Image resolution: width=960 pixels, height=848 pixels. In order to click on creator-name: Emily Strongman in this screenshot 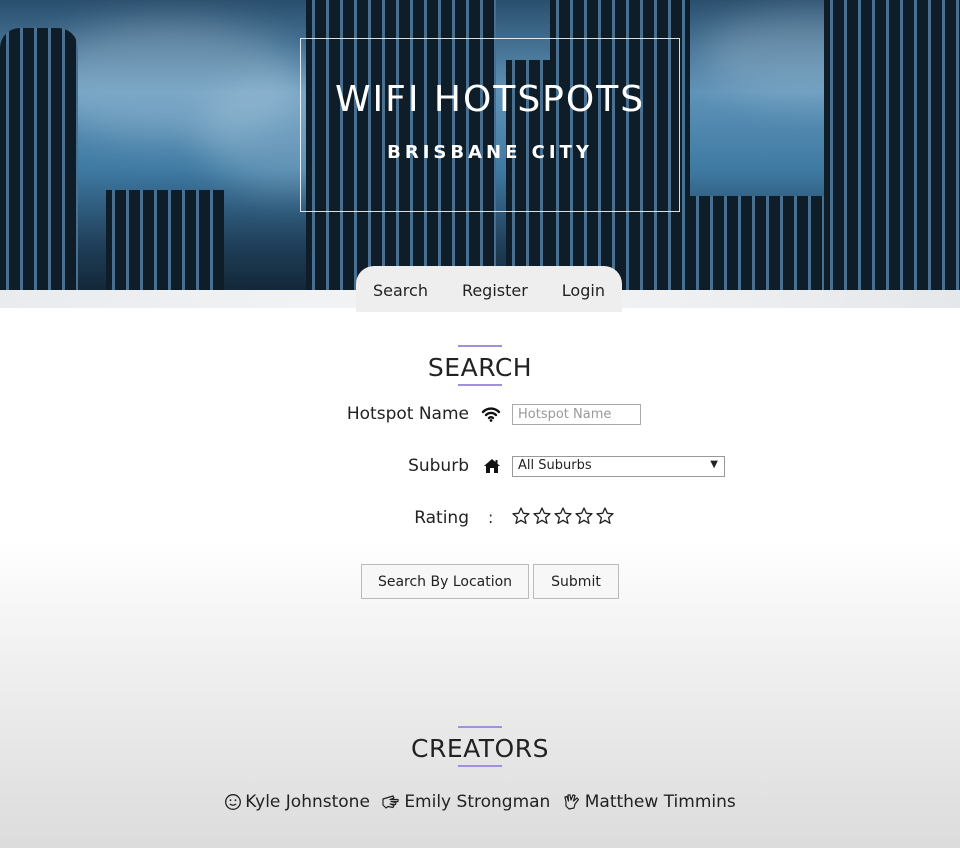, I will do `click(477, 802)`.